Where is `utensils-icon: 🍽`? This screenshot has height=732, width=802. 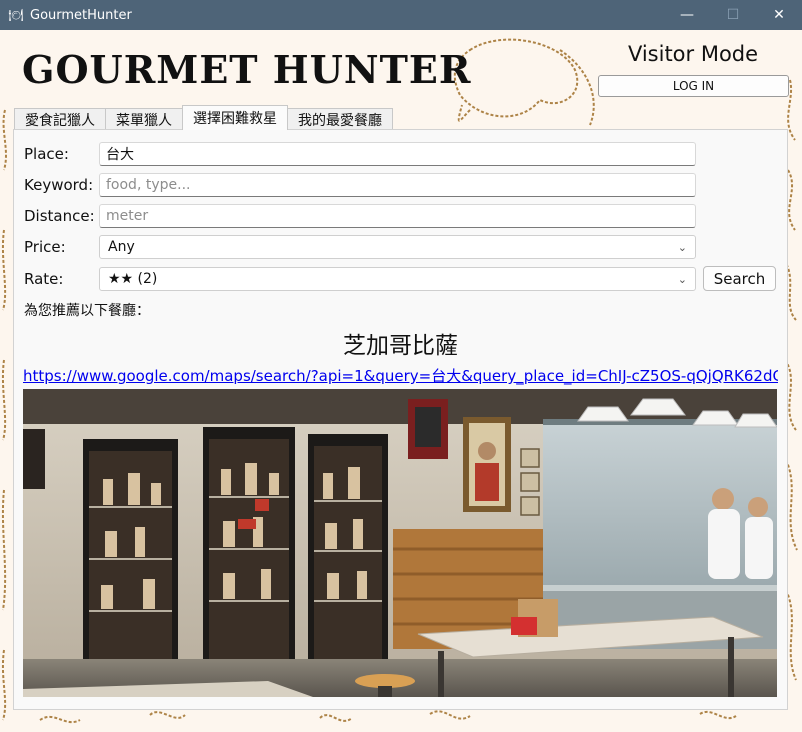
utensils-icon: 🍽 is located at coordinates (16, 15).